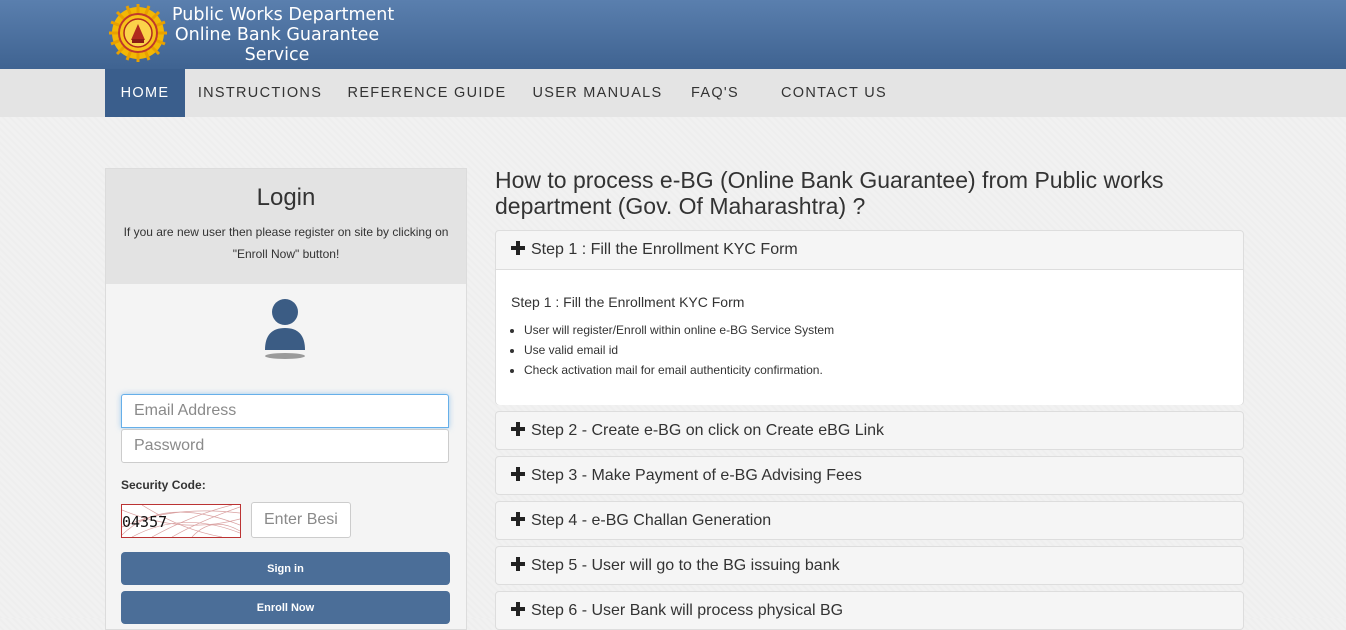  What do you see at coordinates (301, 520) in the screenshot?
I see `captcha-input` at bounding box center [301, 520].